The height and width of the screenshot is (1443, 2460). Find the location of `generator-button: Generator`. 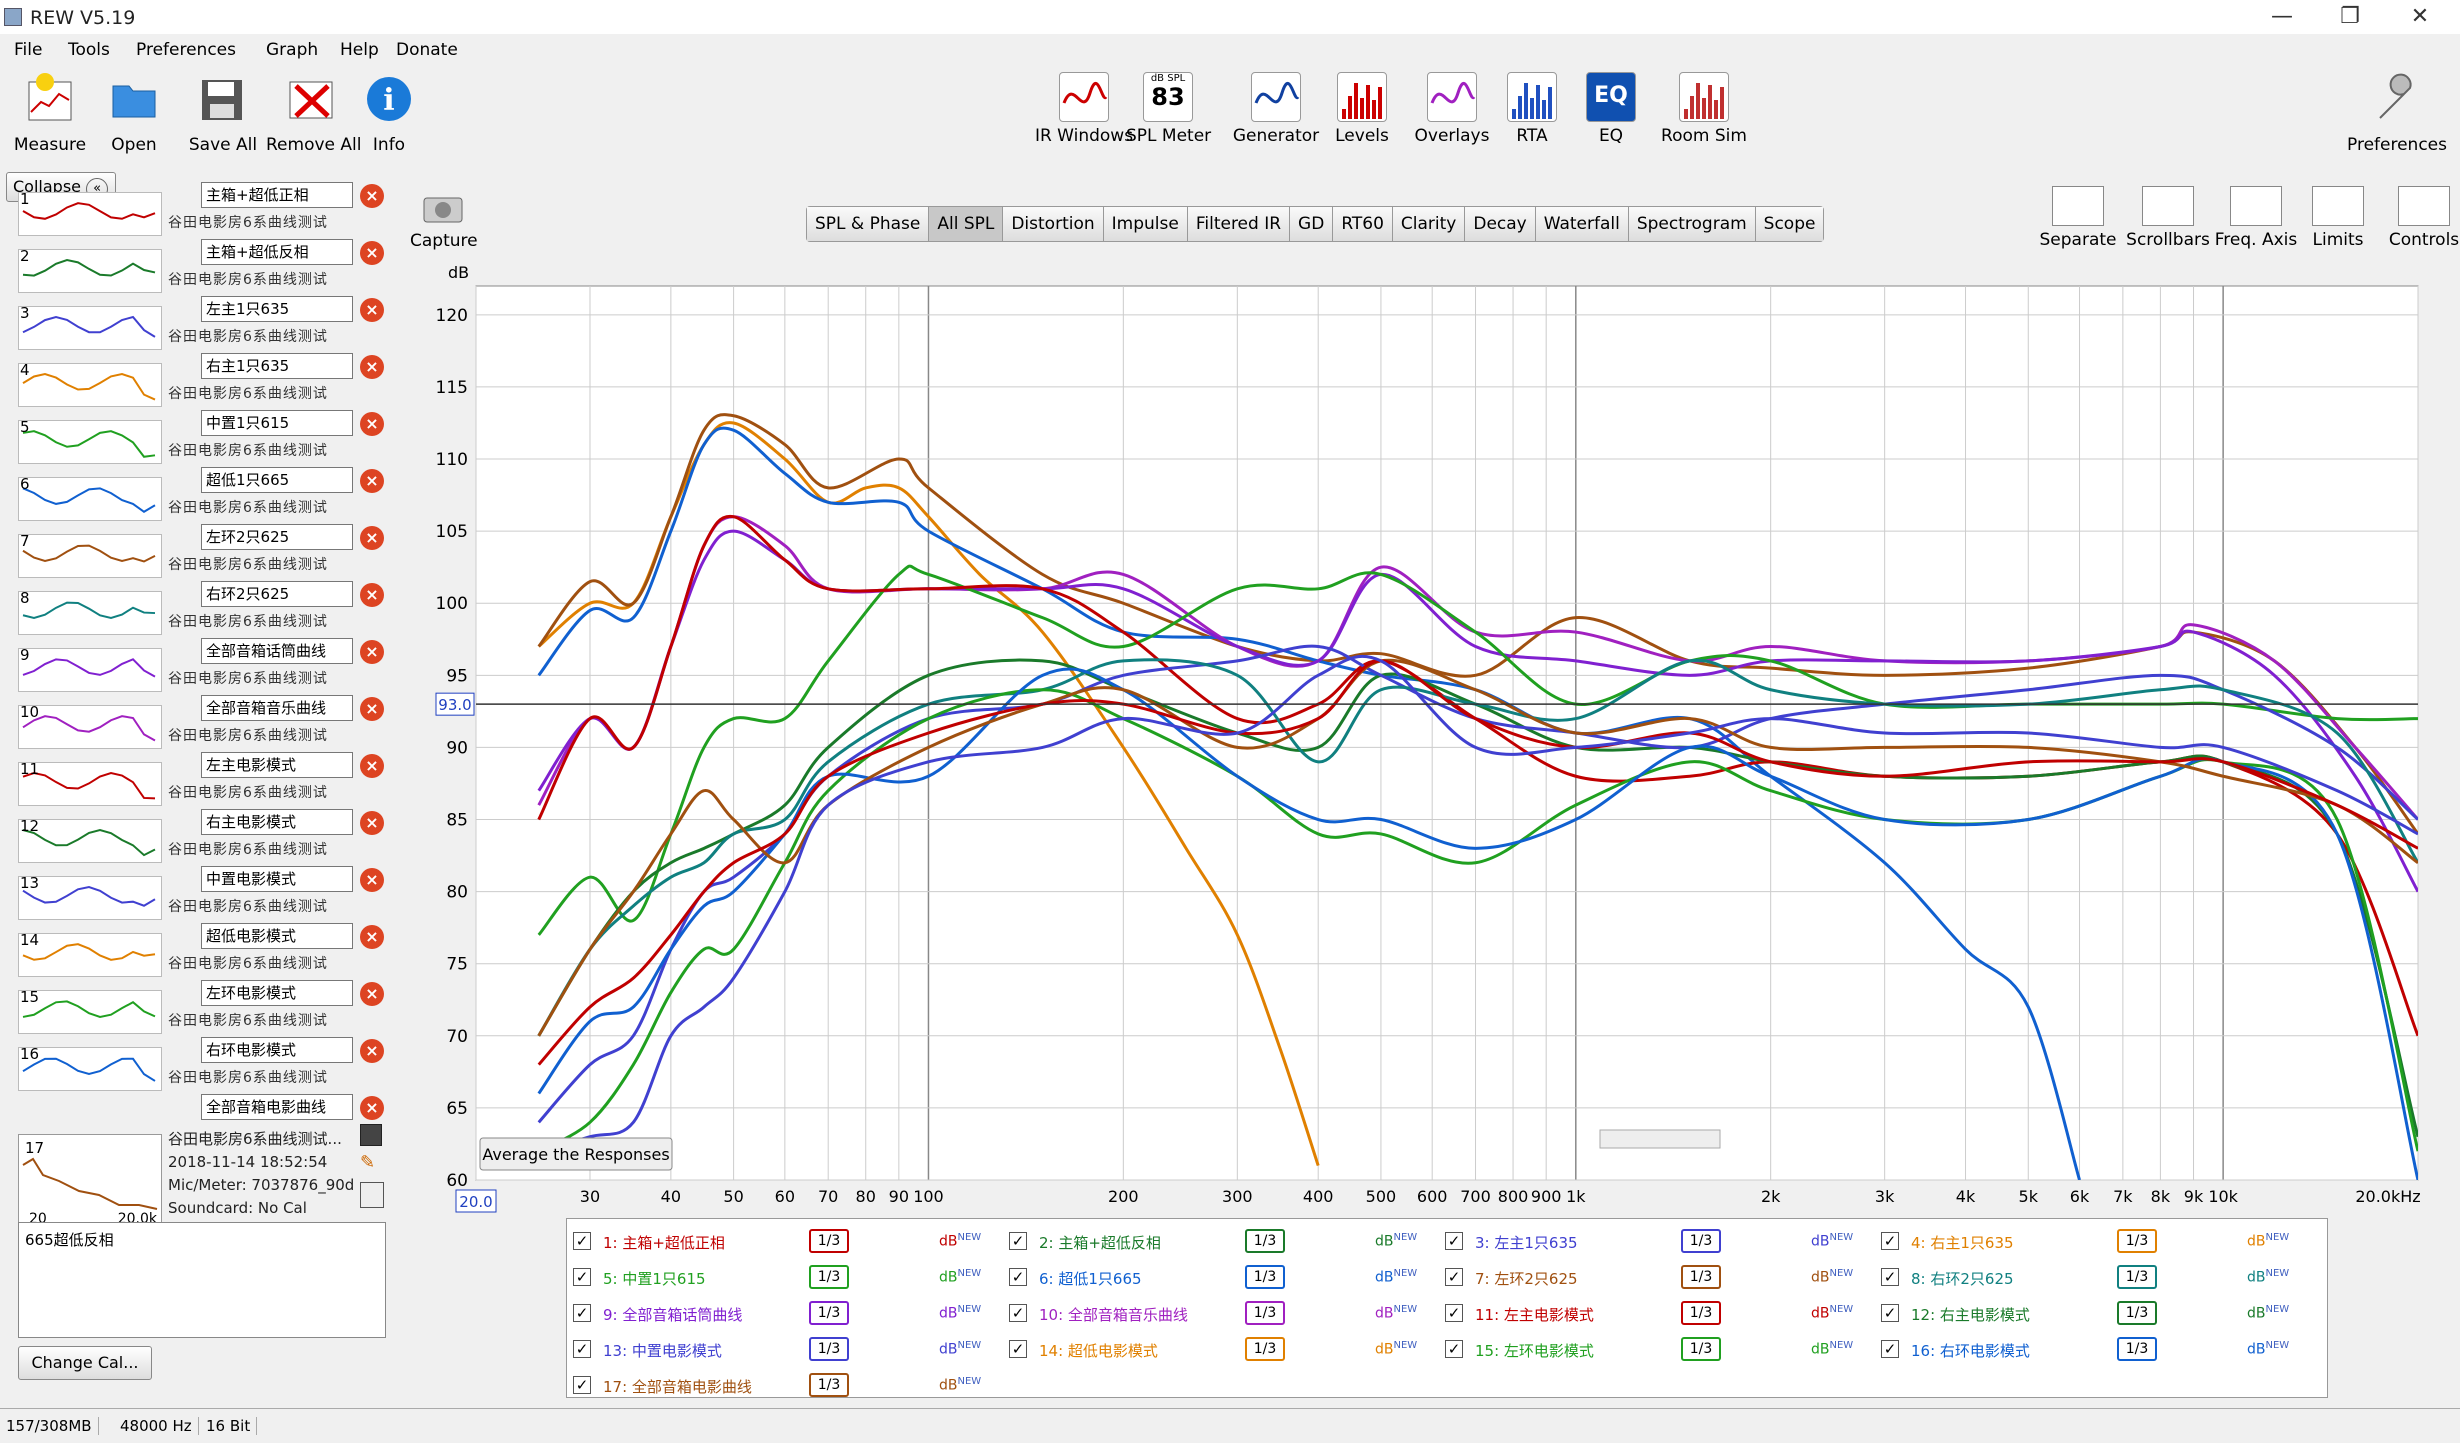

generator-button: Generator is located at coordinates (1276, 109).